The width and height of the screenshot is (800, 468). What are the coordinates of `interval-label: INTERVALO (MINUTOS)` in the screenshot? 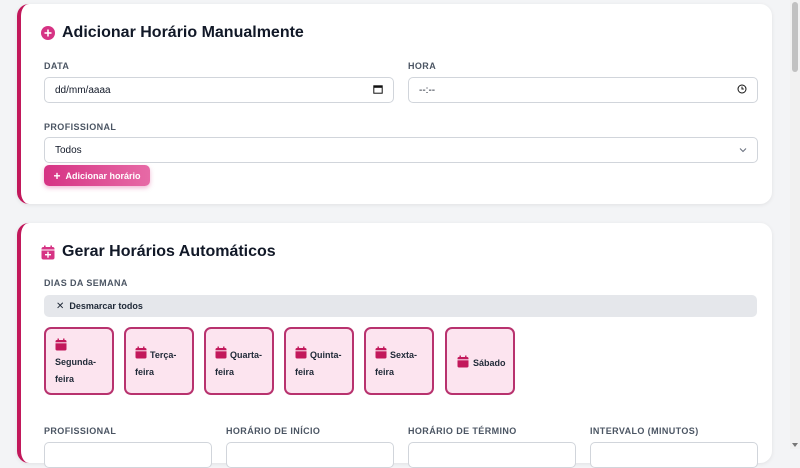 It's located at (644, 431).